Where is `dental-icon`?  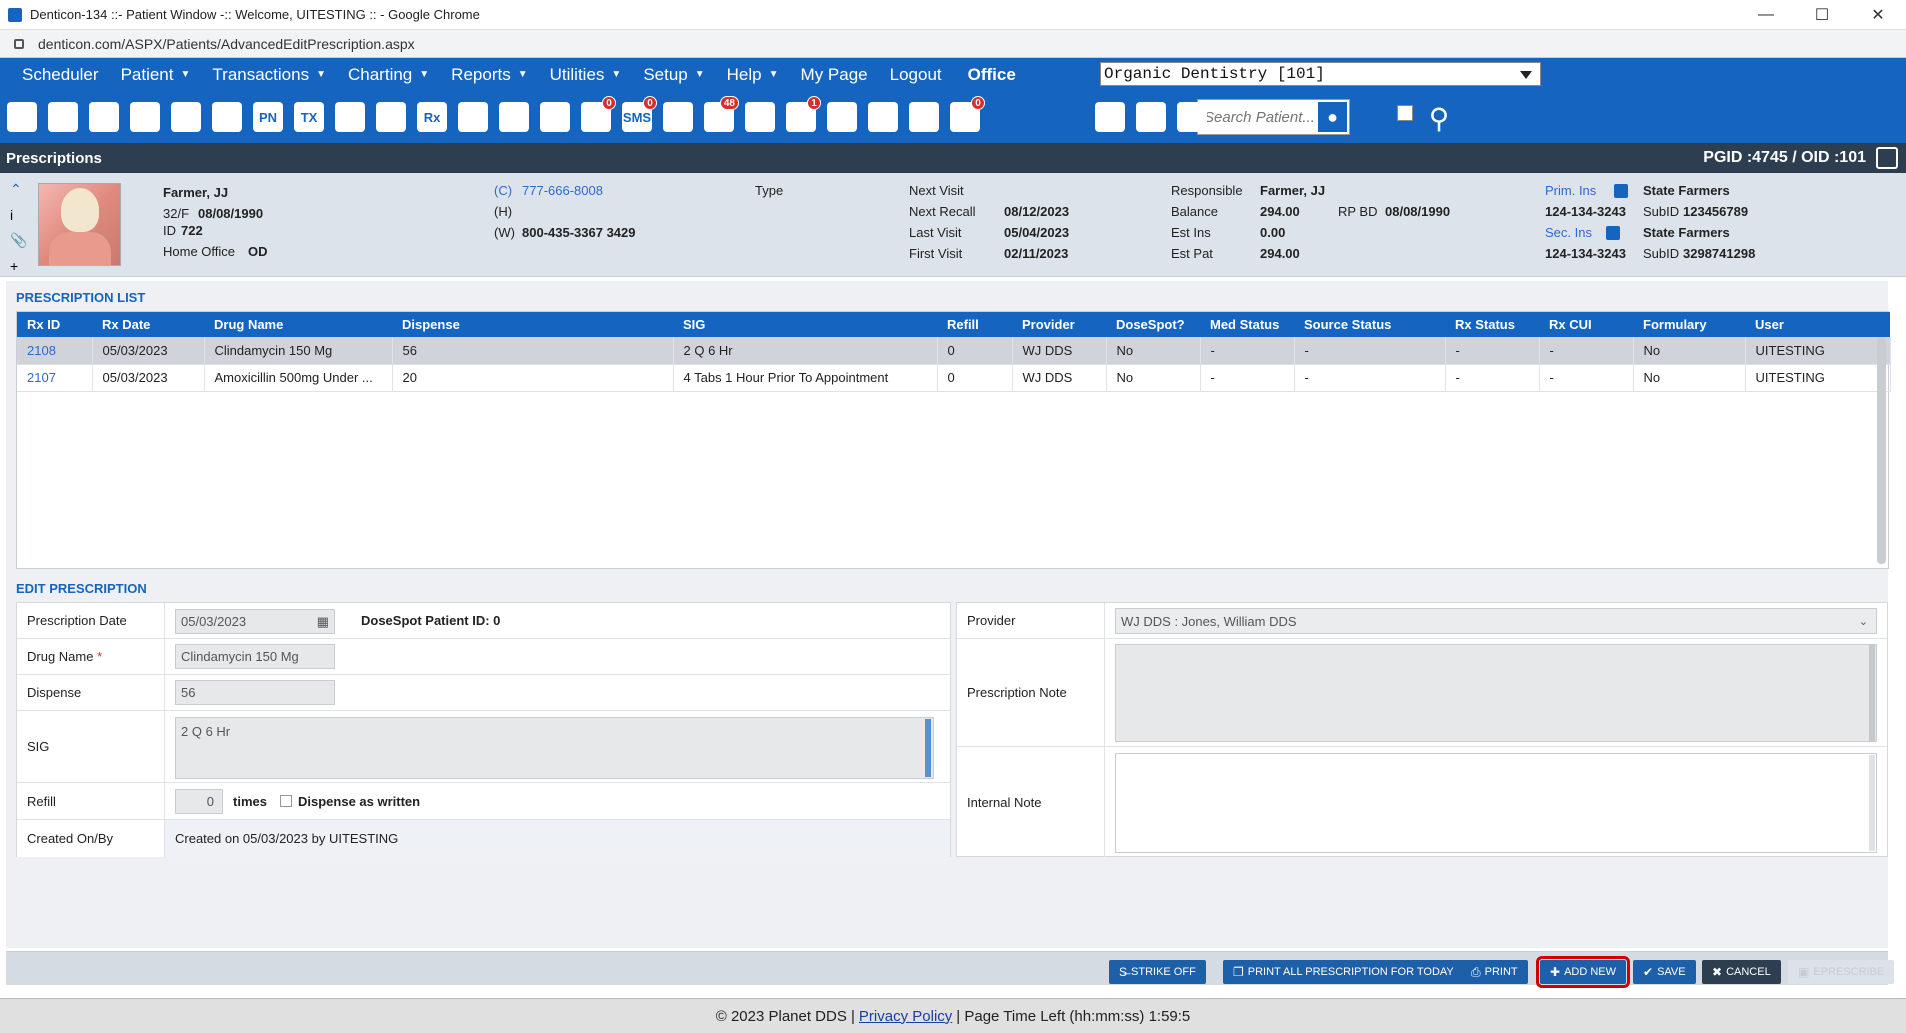
dental-icon is located at coordinates (842, 117).